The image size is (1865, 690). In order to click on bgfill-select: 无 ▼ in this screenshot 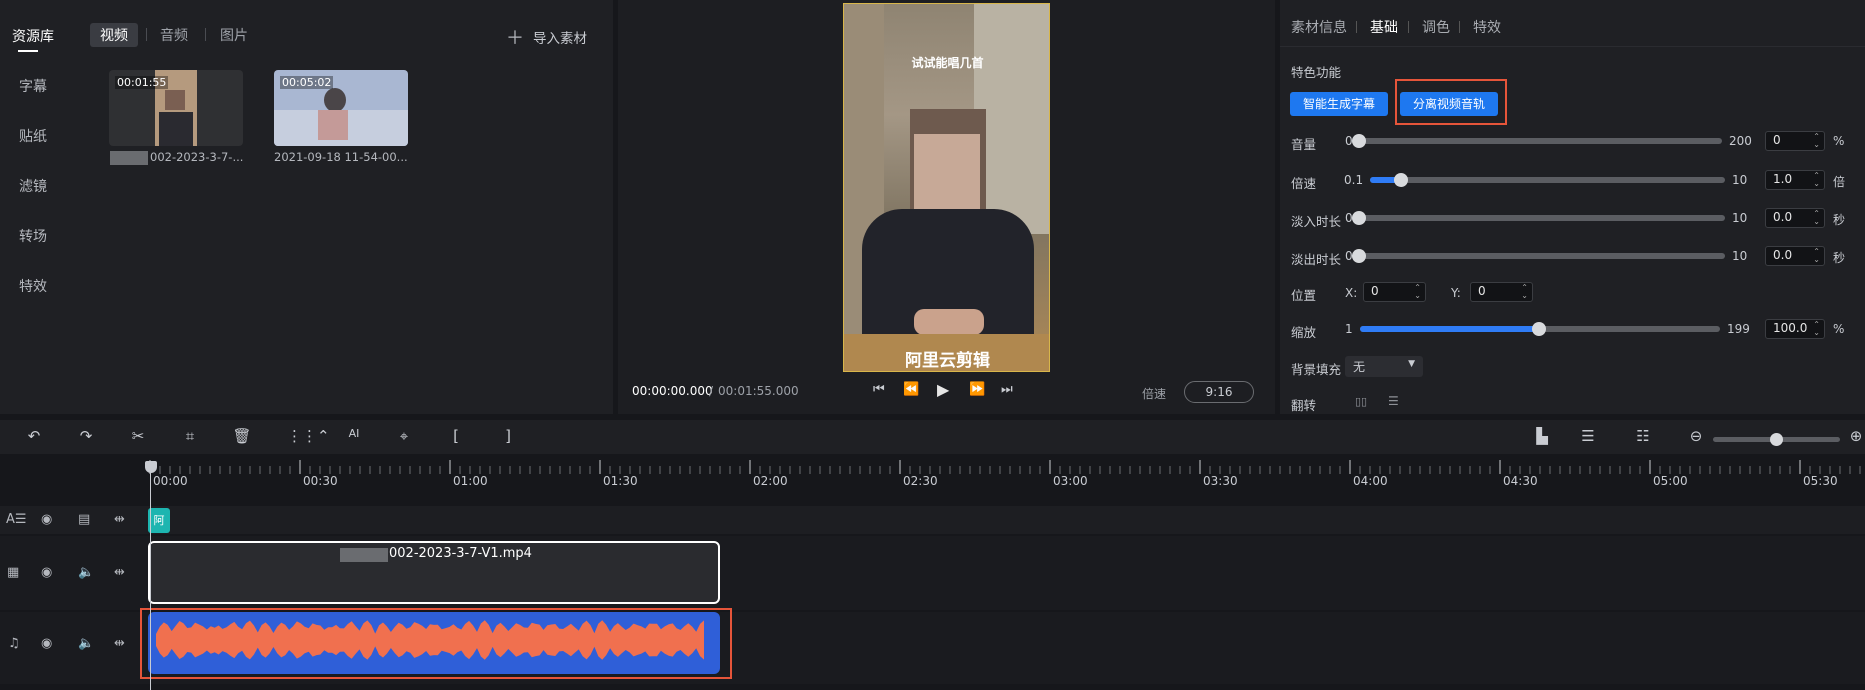, I will do `click(1384, 366)`.